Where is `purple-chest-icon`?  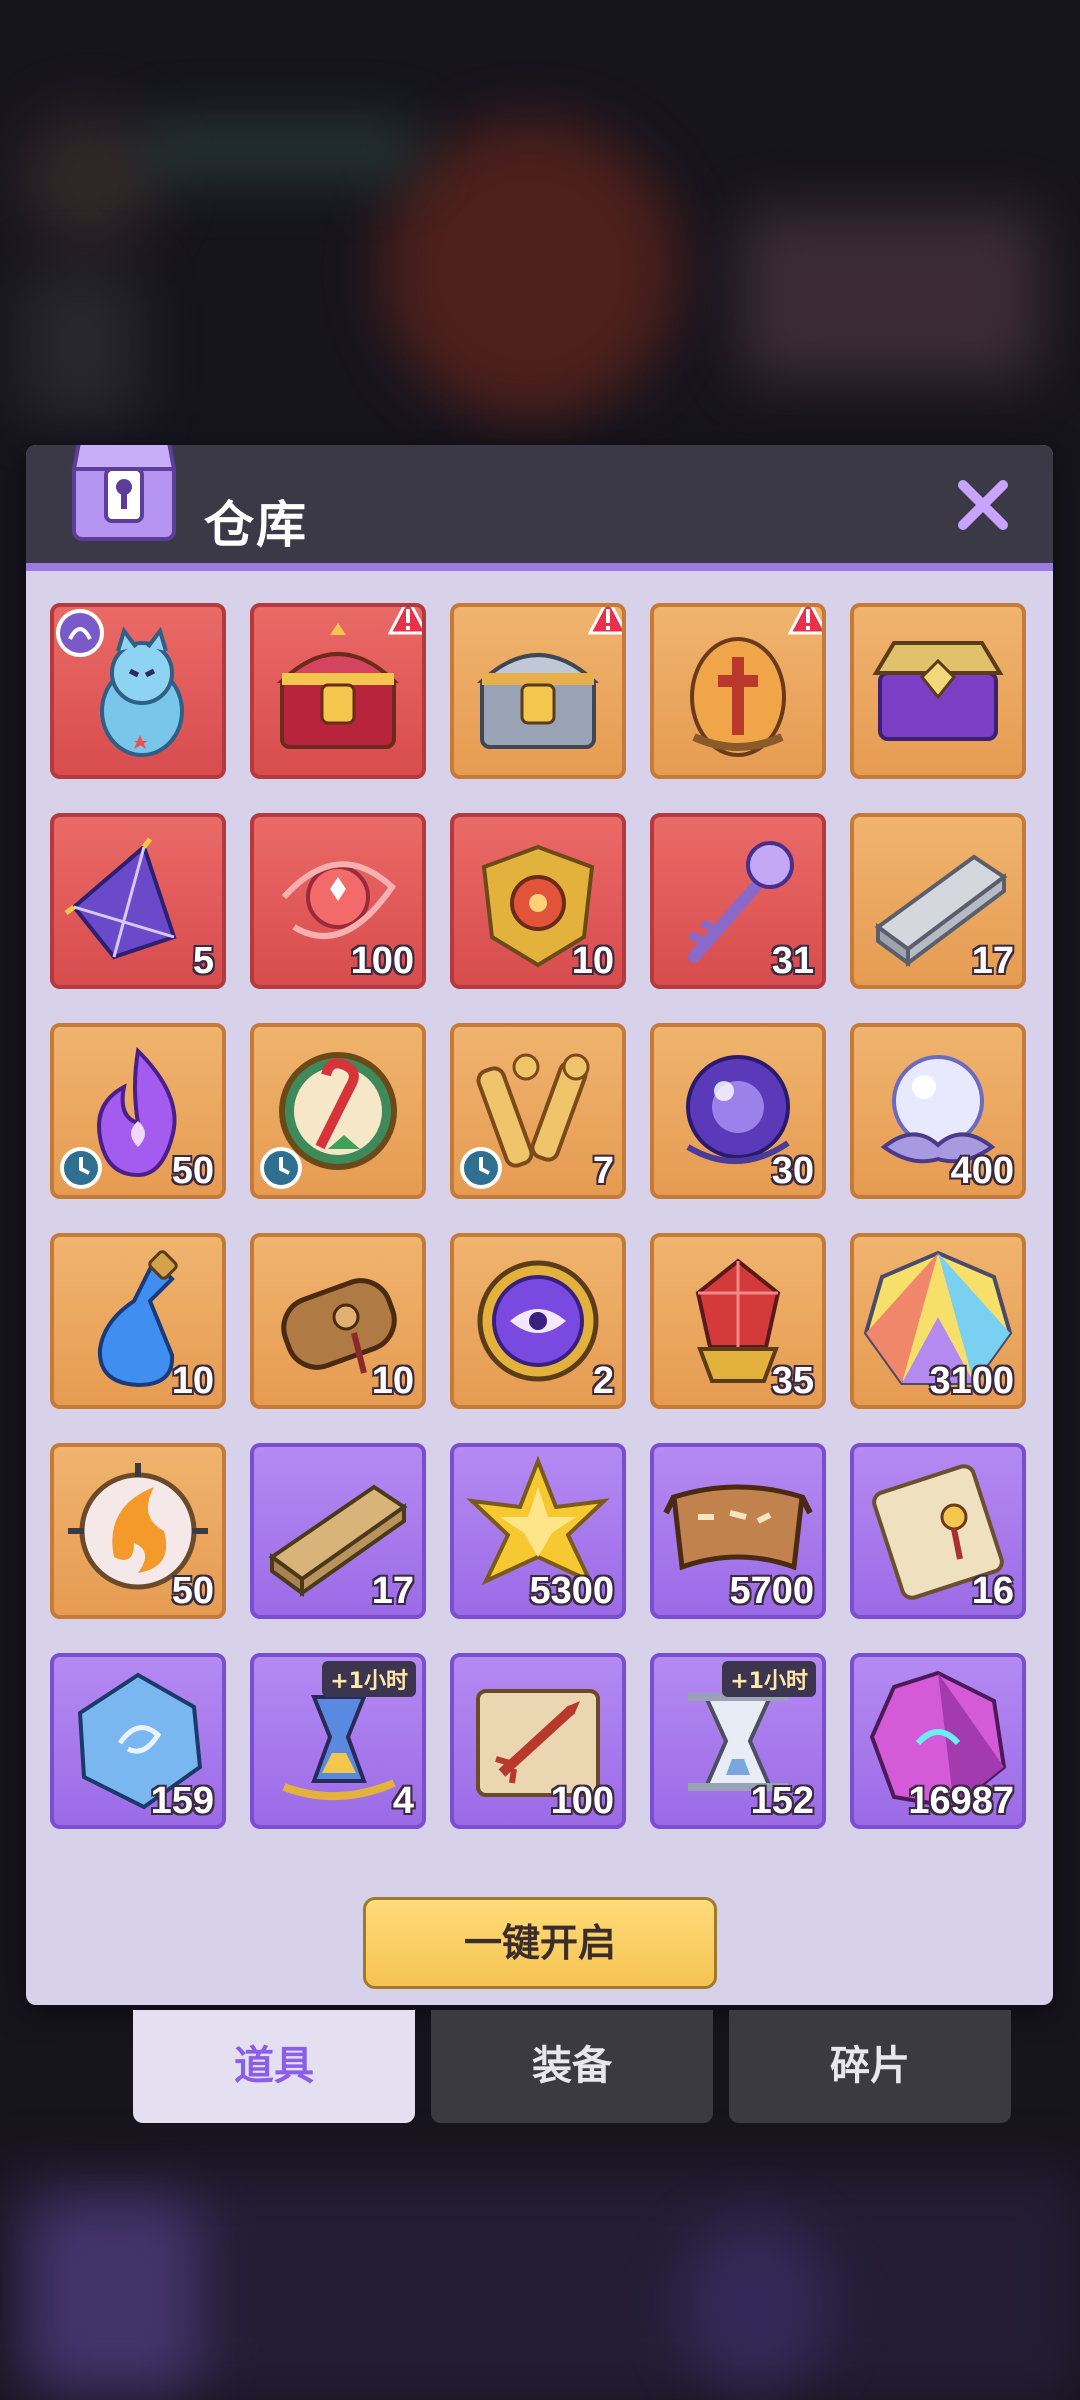
purple-chest-icon is located at coordinates (938, 691).